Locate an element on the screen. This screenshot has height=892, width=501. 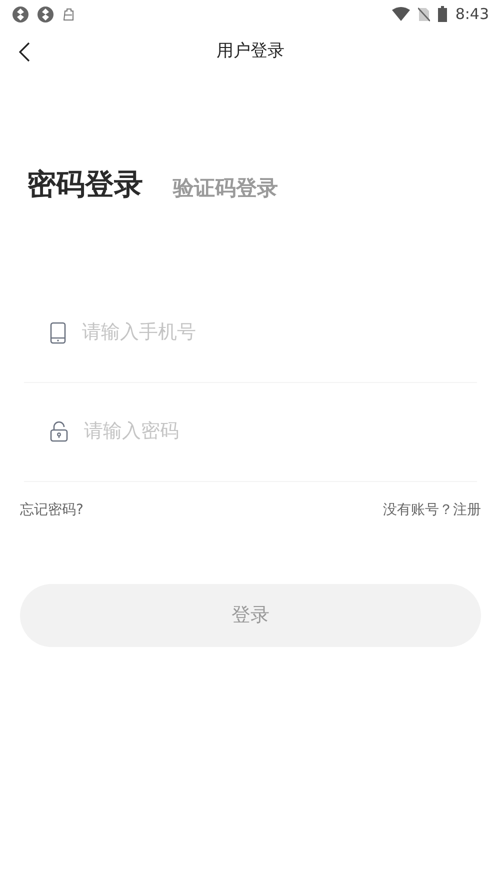
page-title: 用户登录 is located at coordinates (250, 52).